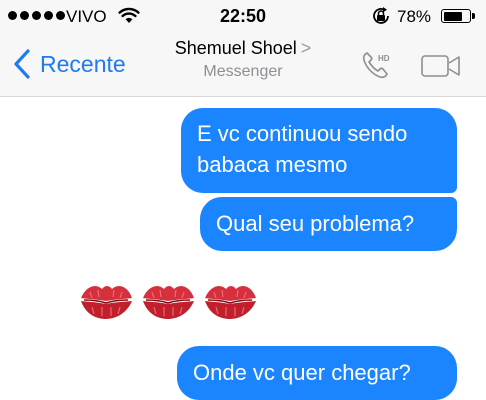 Image resolution: width=486 pixels, height=400 pixels. I want to click on chevron-right-icon: >, so click(306, 48).